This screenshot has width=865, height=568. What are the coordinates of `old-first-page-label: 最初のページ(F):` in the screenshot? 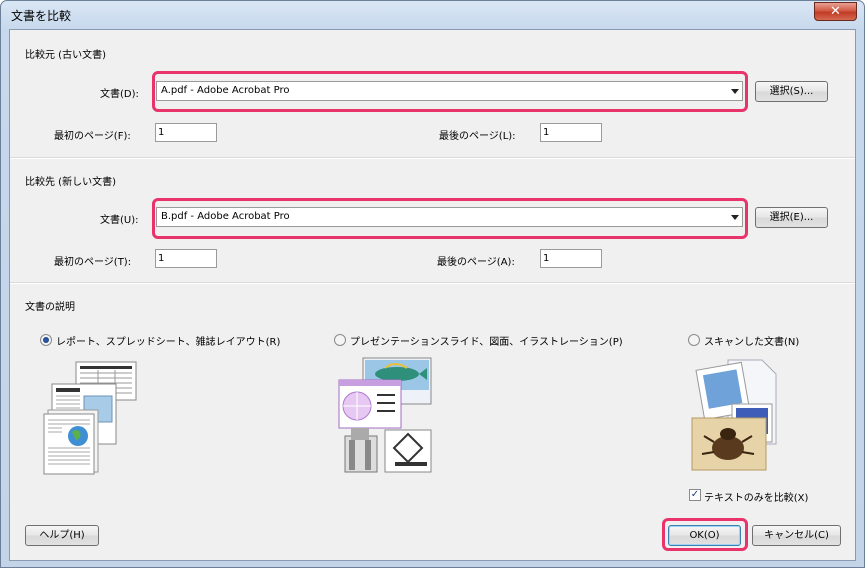 It's located at (92, 136).